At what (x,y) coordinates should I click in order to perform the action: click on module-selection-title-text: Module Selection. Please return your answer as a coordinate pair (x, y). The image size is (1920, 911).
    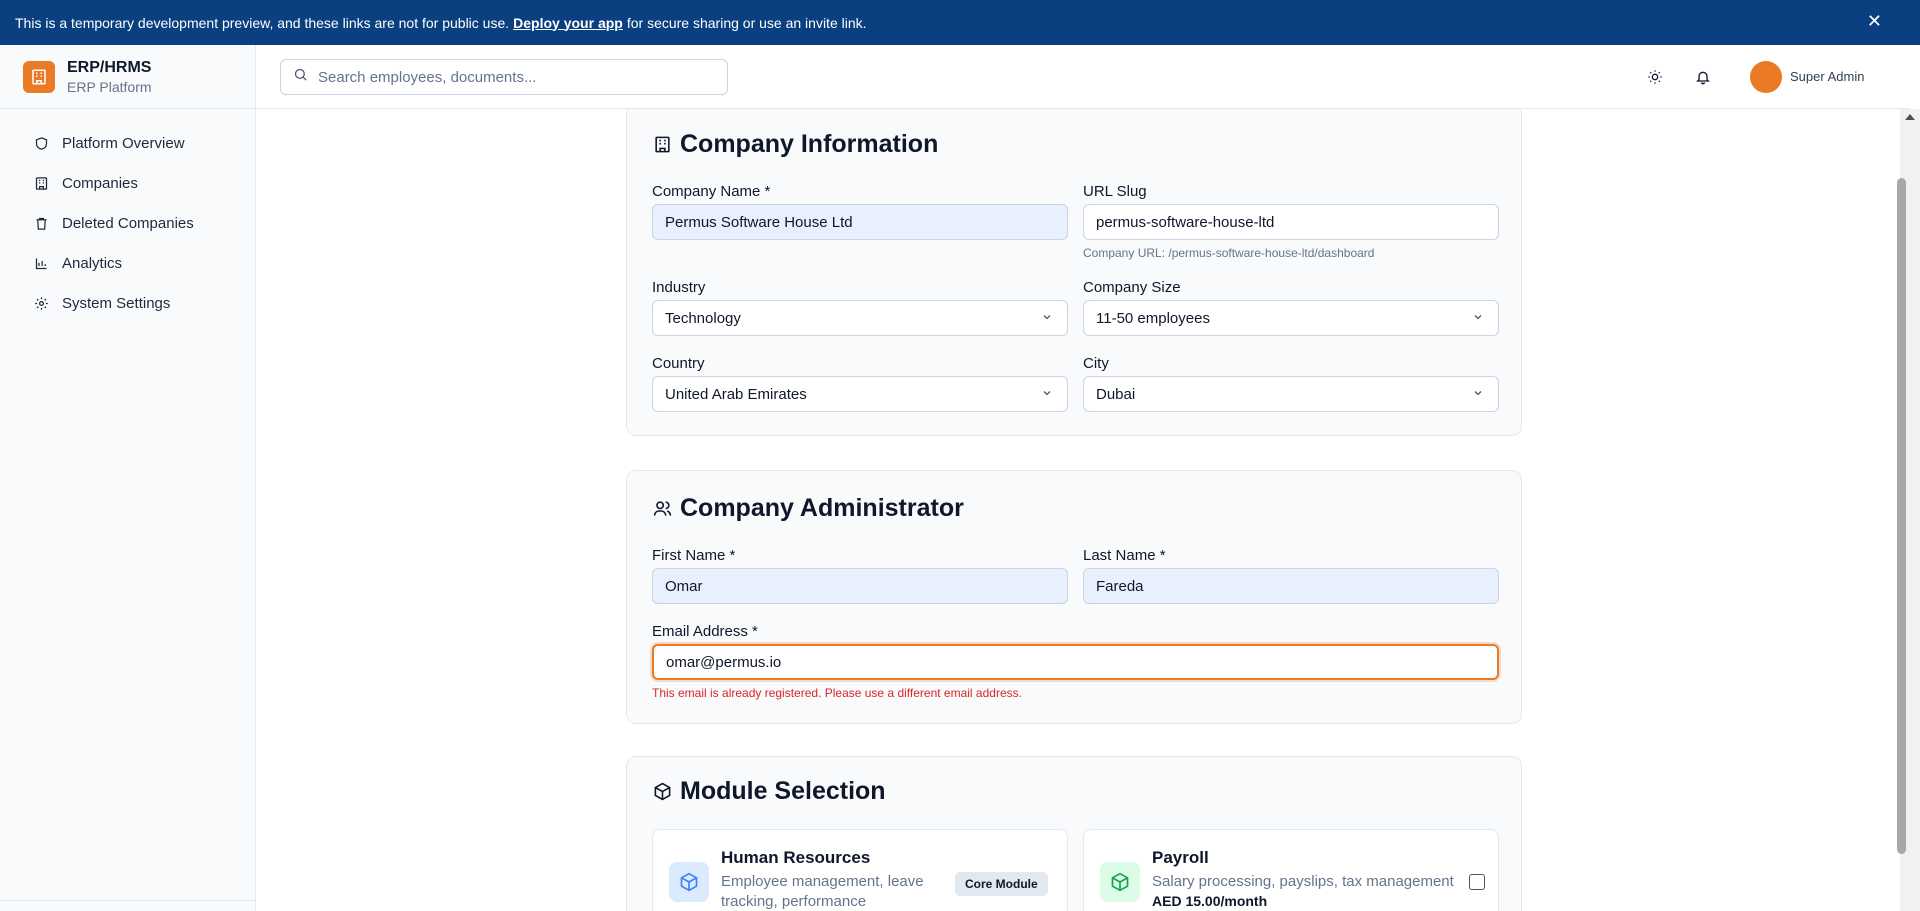
    Looking at the image, I should click on (783, 791).